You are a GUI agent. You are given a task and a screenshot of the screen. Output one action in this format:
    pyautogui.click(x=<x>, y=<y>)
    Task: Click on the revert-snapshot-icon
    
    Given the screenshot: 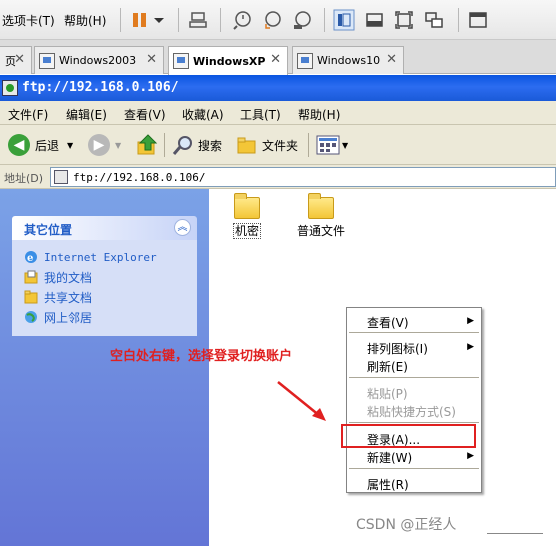 What is the action you would take?
    pyautogui.click(x=272, y=20)
    